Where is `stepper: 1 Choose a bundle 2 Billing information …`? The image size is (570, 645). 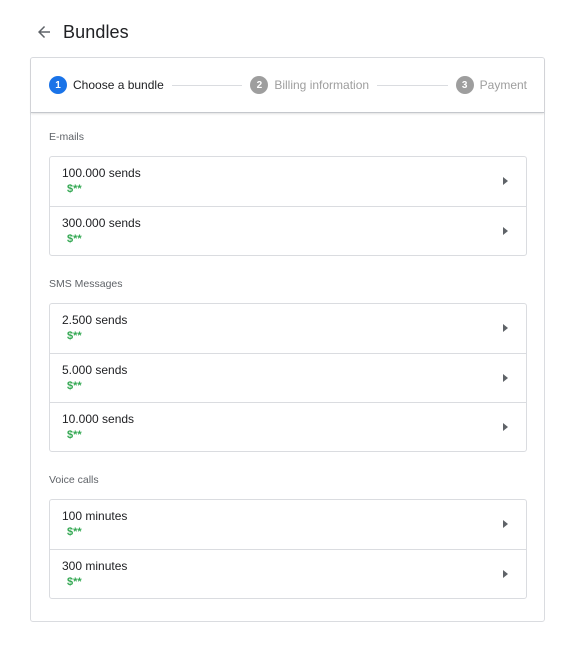
stepper: 1 Choose a bundle 2 Billing information … is located at coordinates (287, 85).